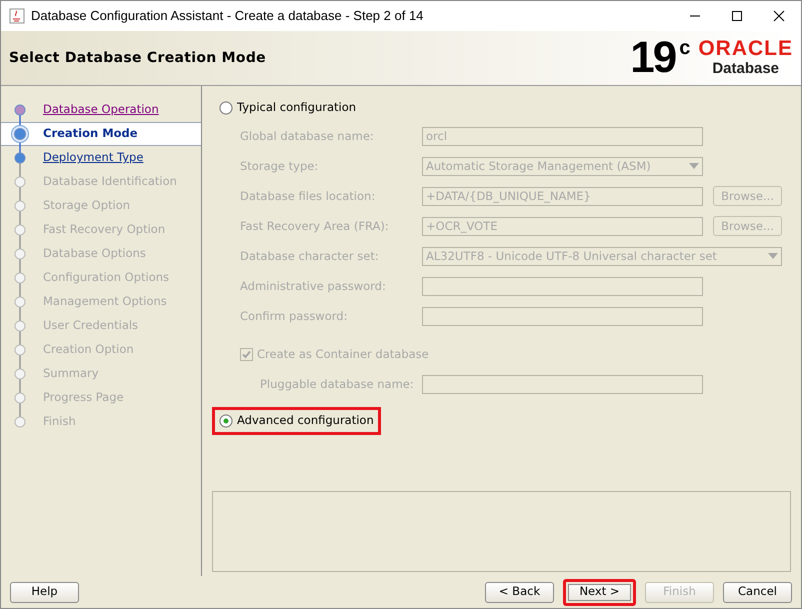 Image resolution: width=802 pixels, height=609 pixels. What do you see at coordinates (137, 58) in the screenshot?
I see `page-heading: Select Database Creation Mode` at bounding box center [137, 58].